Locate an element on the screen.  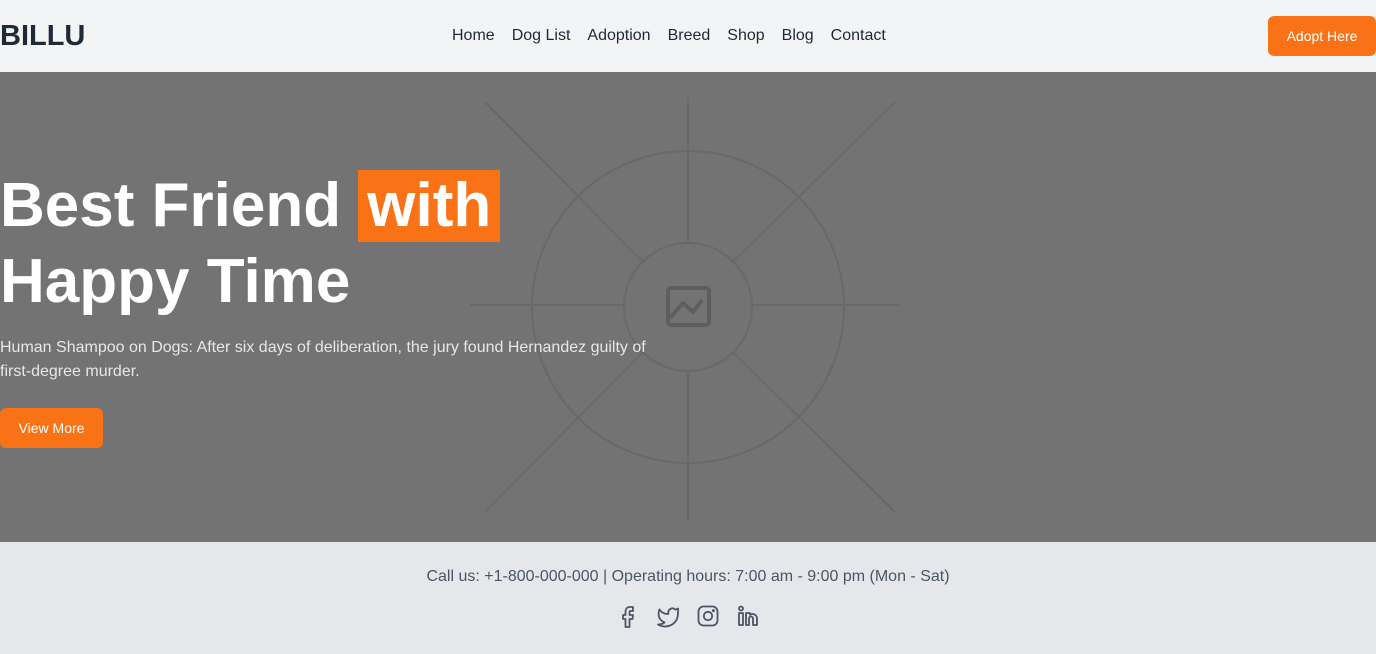
social-links is located at coordinates (688, 616).